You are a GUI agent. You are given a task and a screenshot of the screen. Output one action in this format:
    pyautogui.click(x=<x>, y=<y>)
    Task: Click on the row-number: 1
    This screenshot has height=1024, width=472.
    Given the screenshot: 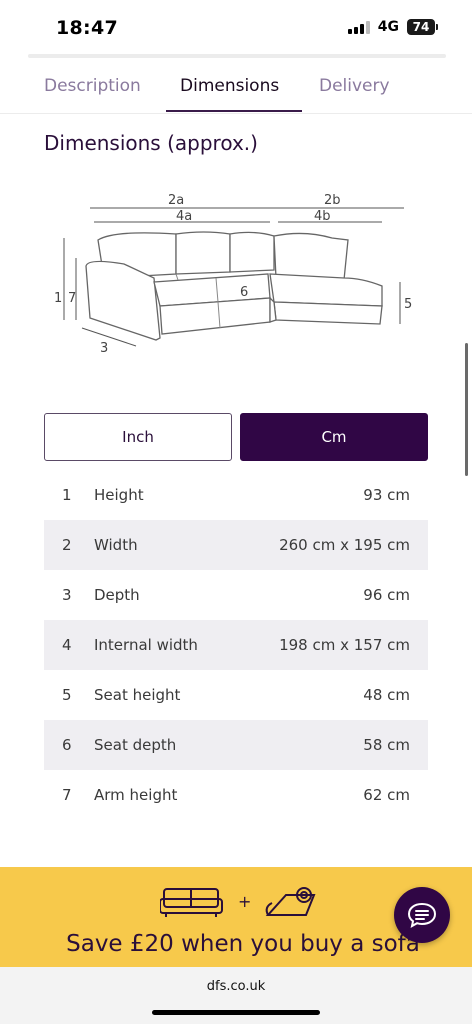 What is the action you would take?
    pyautogui.click(x=67, y=495)
    